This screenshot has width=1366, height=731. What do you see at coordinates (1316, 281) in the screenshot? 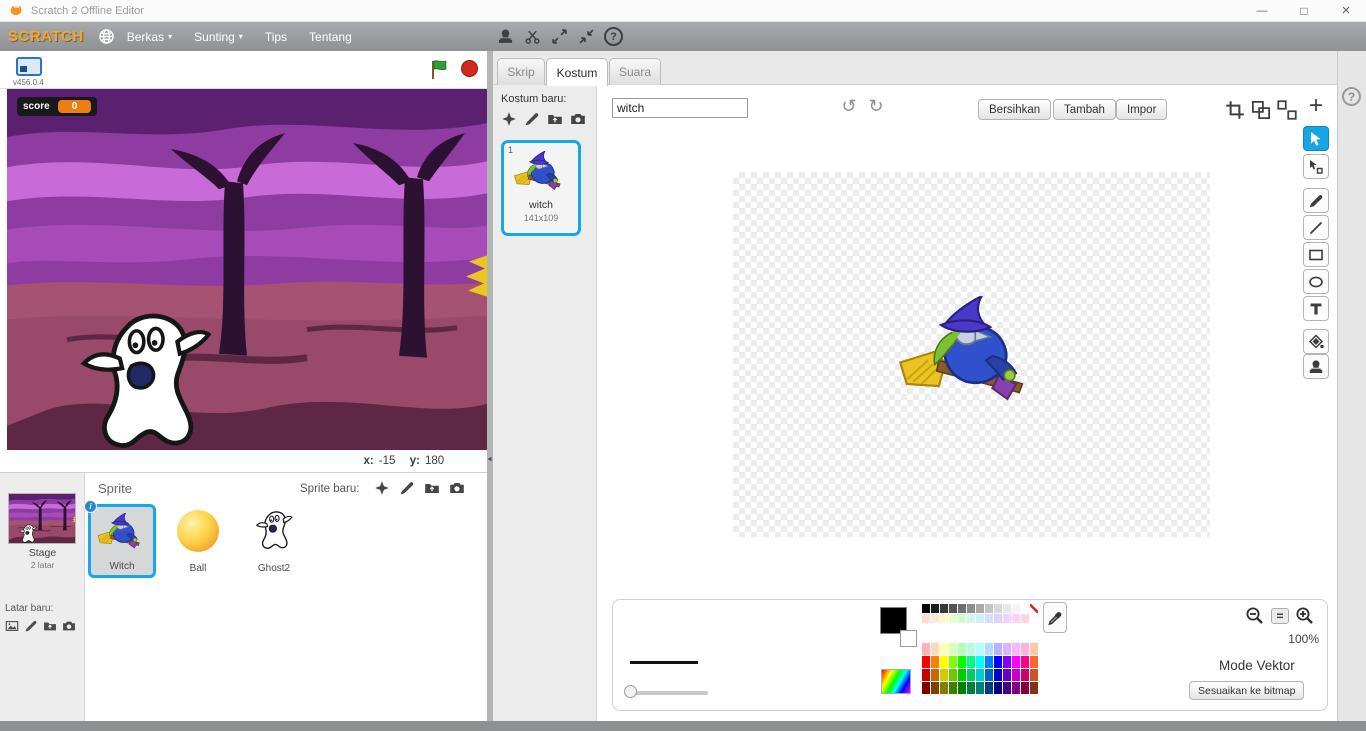
I see `ellipse-tool-button` at bounding box center [1316, 281].